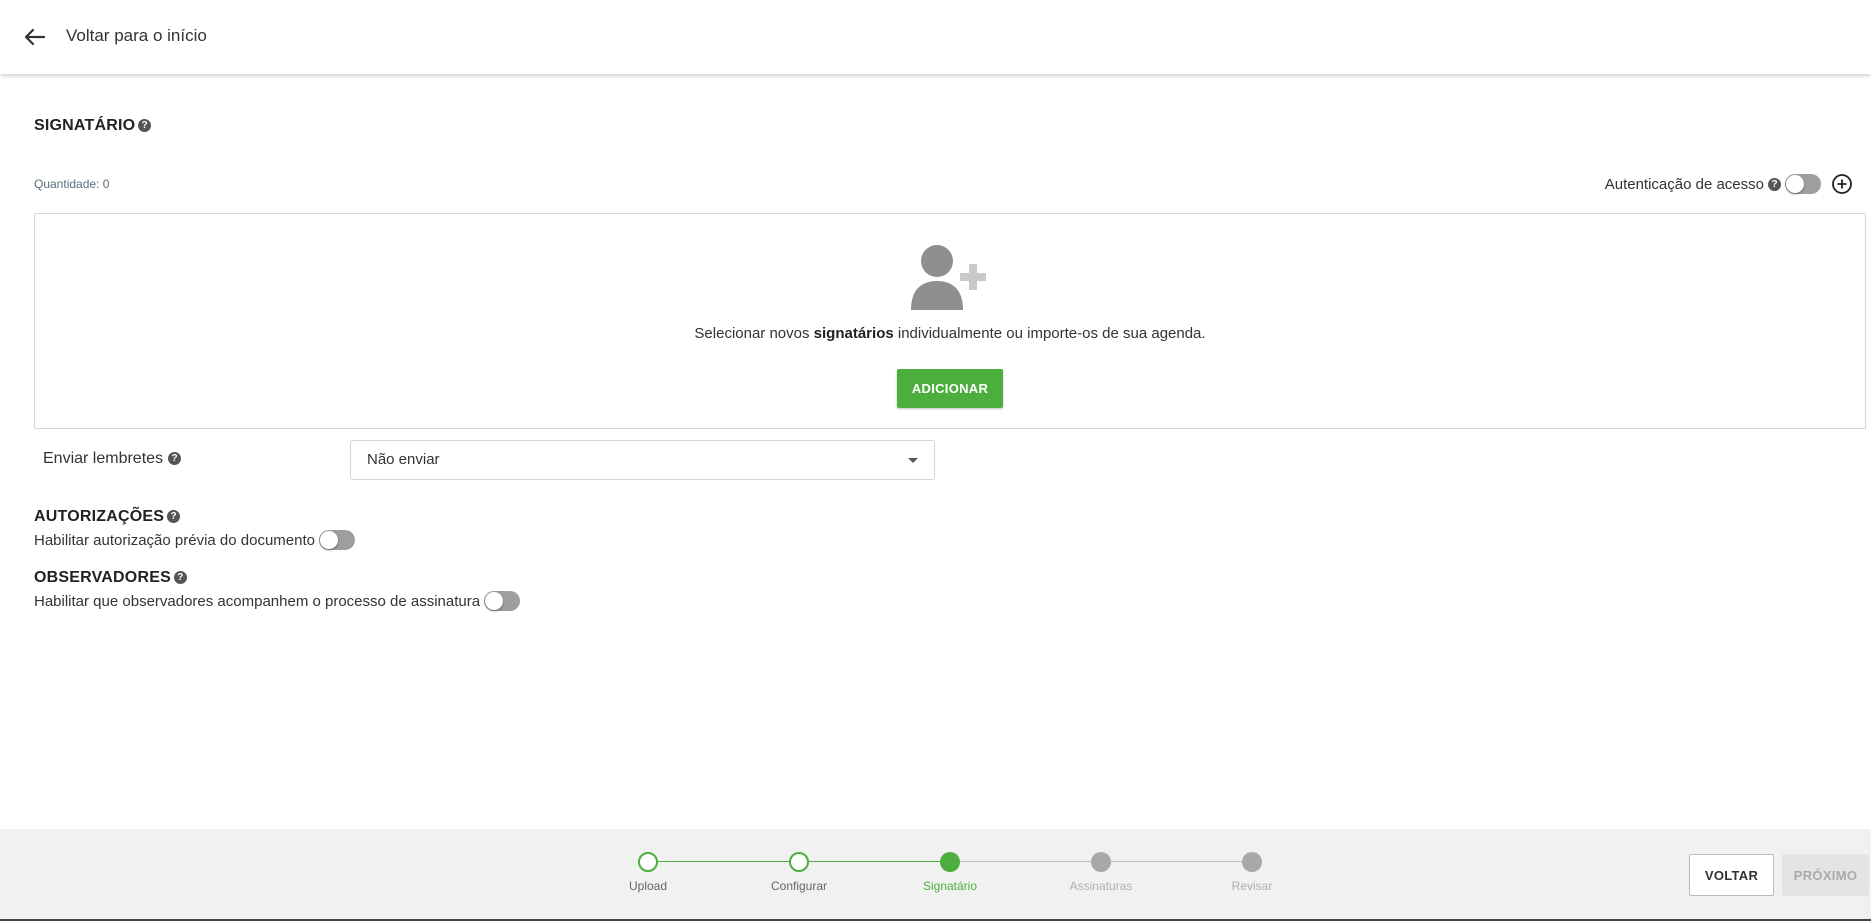 The width and height of the screenshot is (1871, 921). I want to click on reminders-select: Não enviar, so click(642, 460).